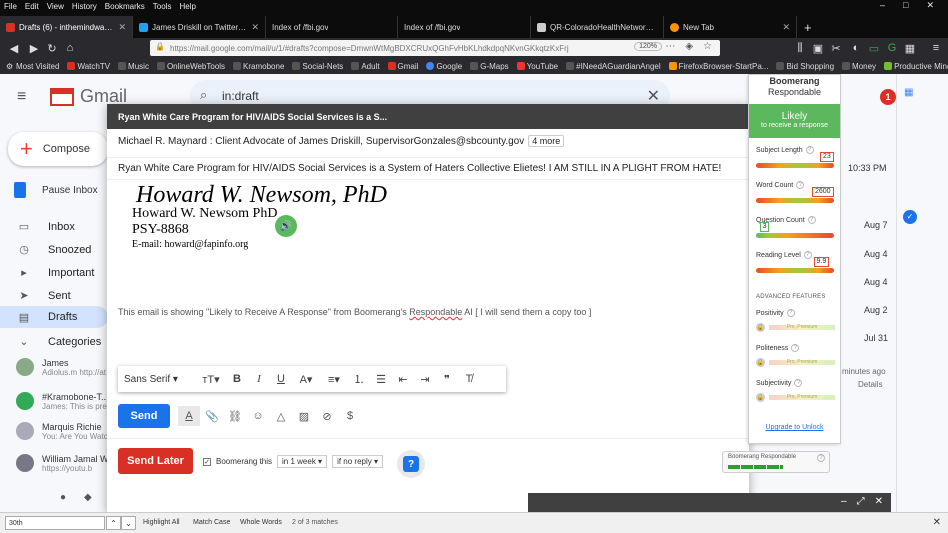 This screenshot has width=948, height=533. What do you see at coordinates (447, 379) in the screenshot?
I see `quote-icon: ❞` at bounding box center [447, 379].